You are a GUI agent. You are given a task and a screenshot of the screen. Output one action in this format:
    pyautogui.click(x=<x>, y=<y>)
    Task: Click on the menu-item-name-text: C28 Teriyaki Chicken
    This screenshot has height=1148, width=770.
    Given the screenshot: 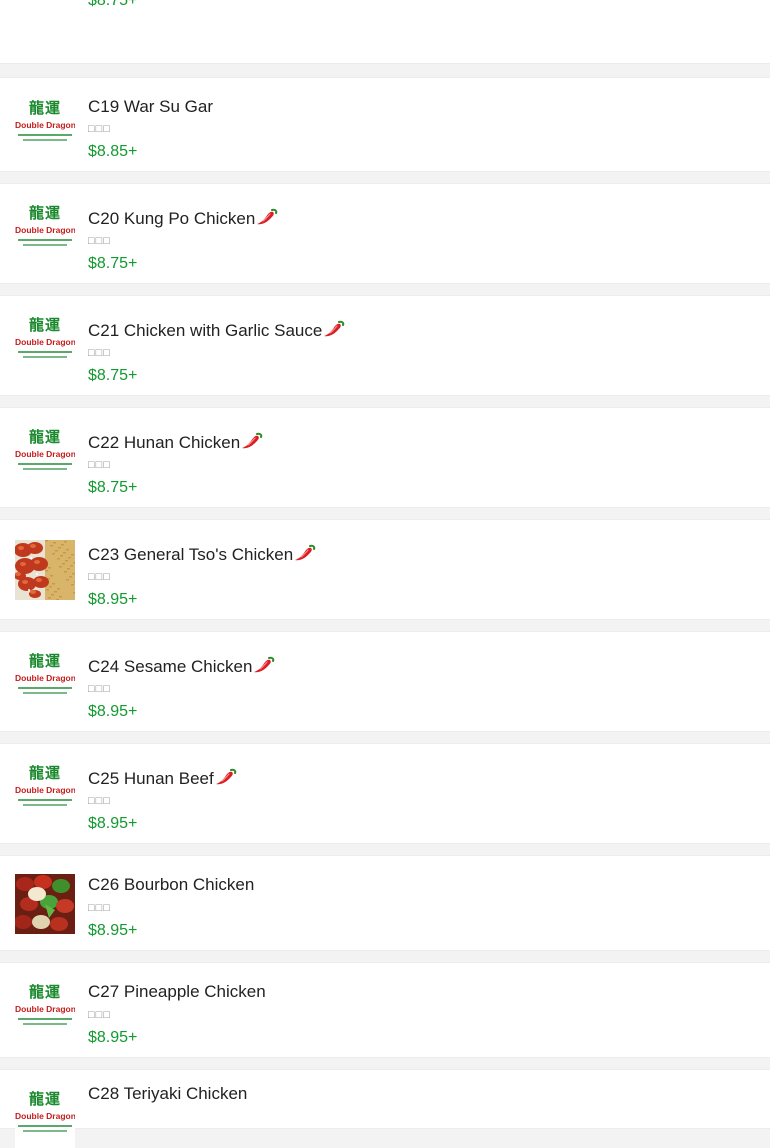 What is the action you would take?
    pyautogui.click(x=168, y=1093)
    